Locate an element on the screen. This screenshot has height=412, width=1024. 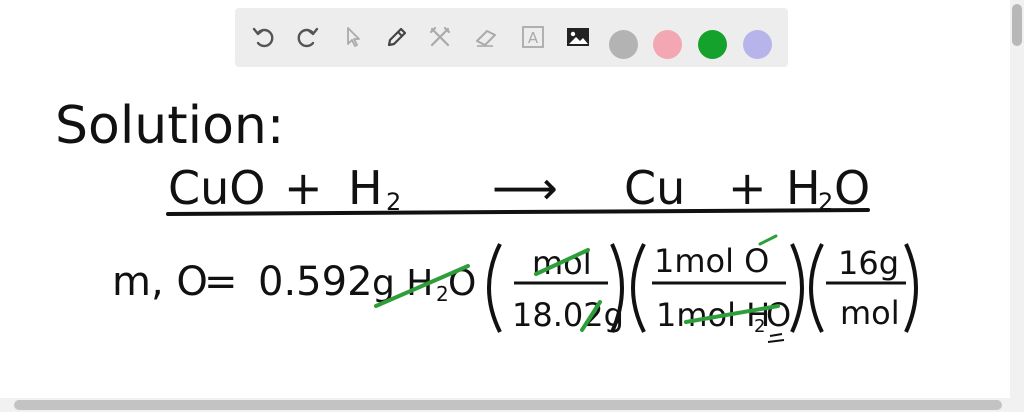
horizontal-scrollbar is located at coordinates (512, 405).